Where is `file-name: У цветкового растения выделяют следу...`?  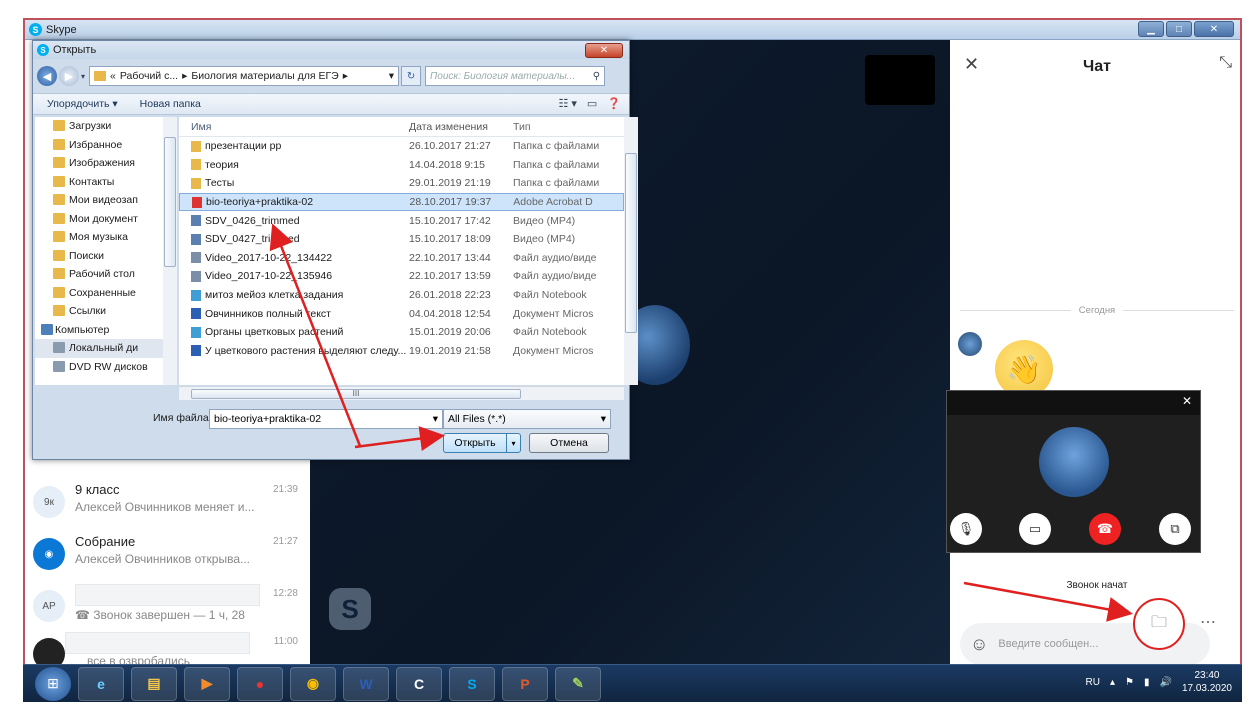
file-name: У цветкового растения выделяют следу... is located at coordinates (306, 350).